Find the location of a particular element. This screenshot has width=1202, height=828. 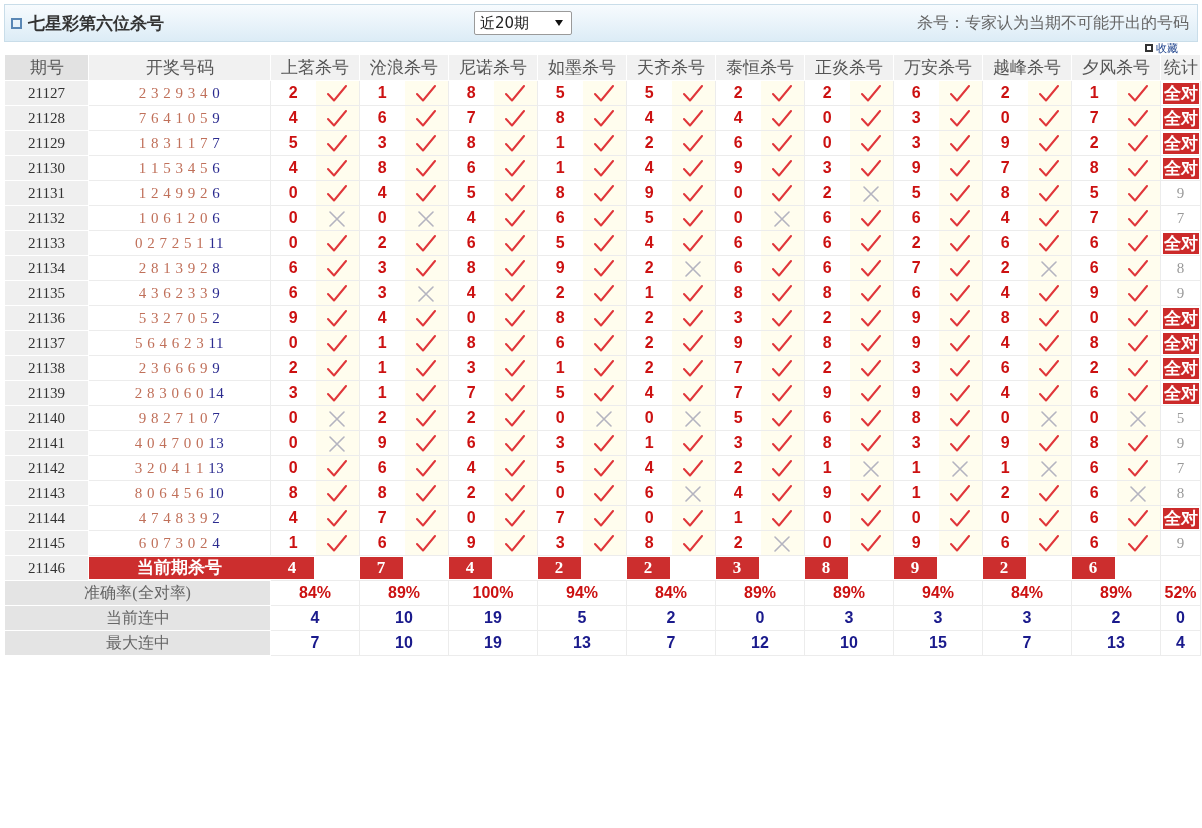

draw-numbers: 4 3 6 2 3 3 9 is located at coordinates (179, 293).